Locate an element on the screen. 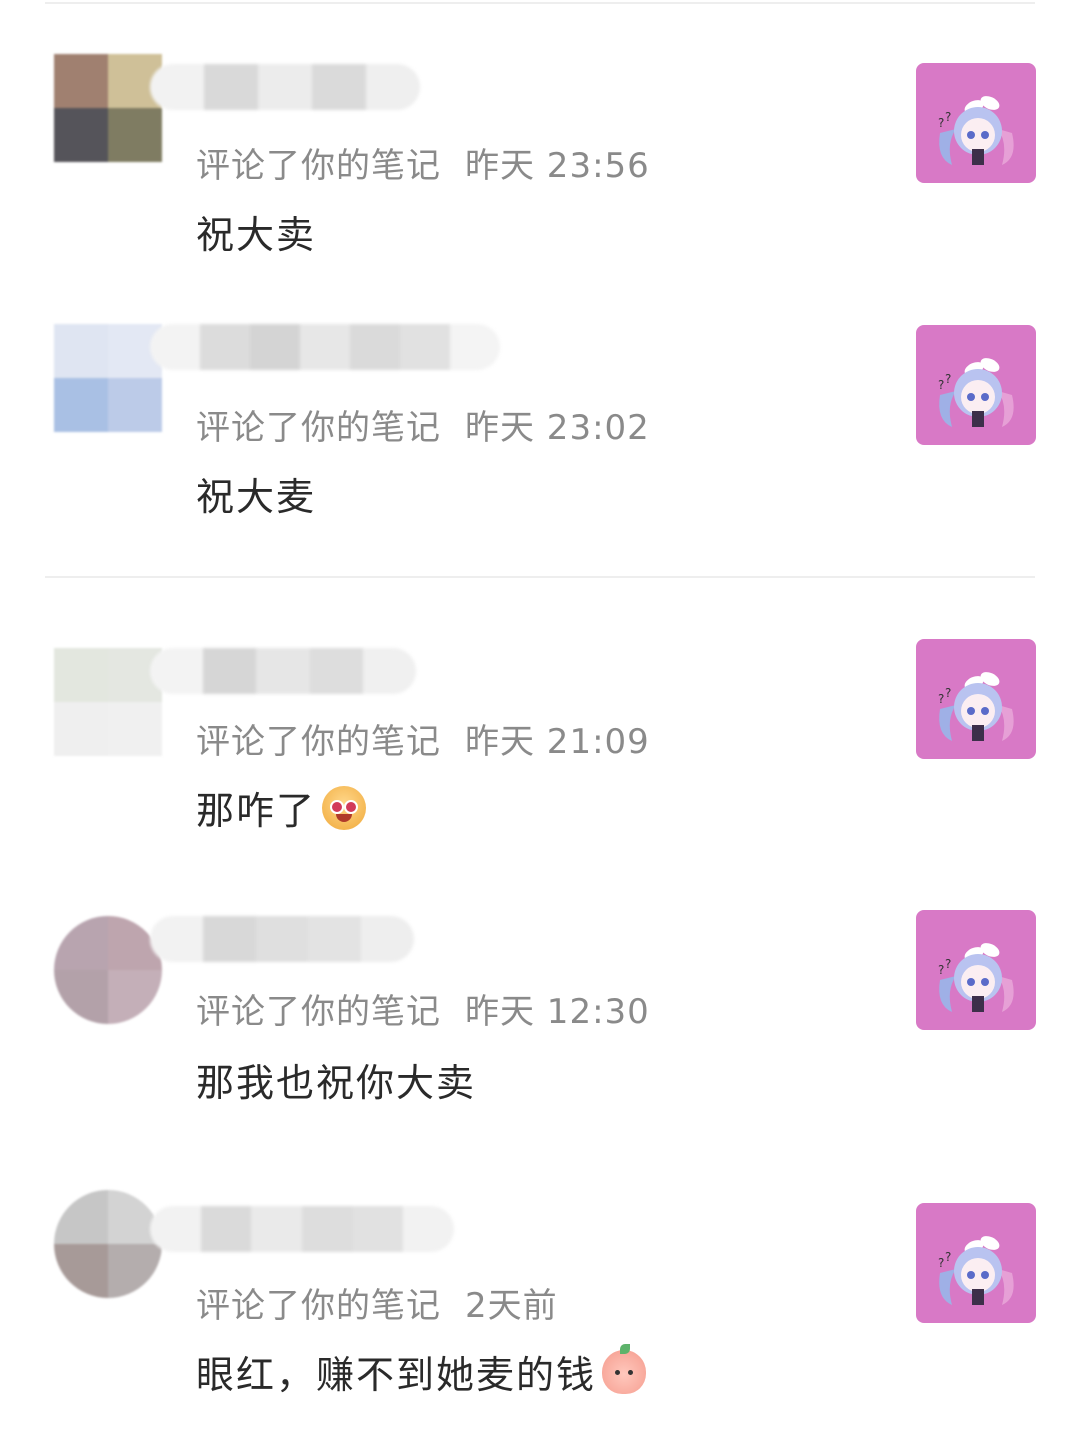  notification-meta: 评论了你的笔记 昨天 21:09 is located at coordinates (423, 738).